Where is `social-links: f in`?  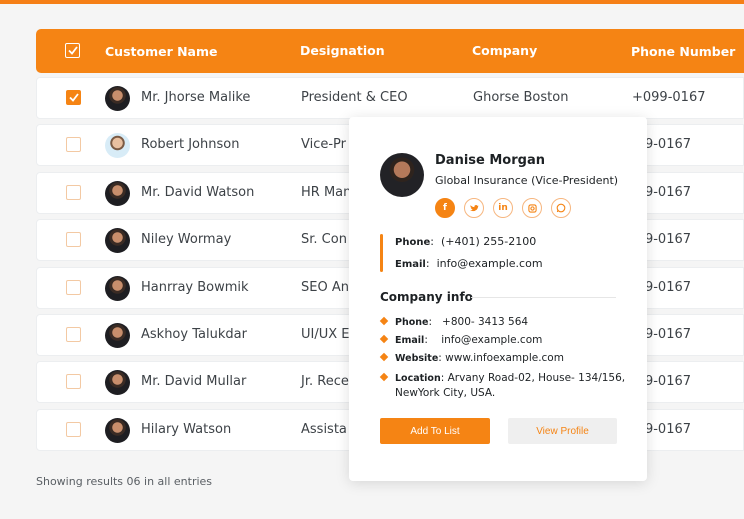
social-links: f in is located at coordinates (503, 208).